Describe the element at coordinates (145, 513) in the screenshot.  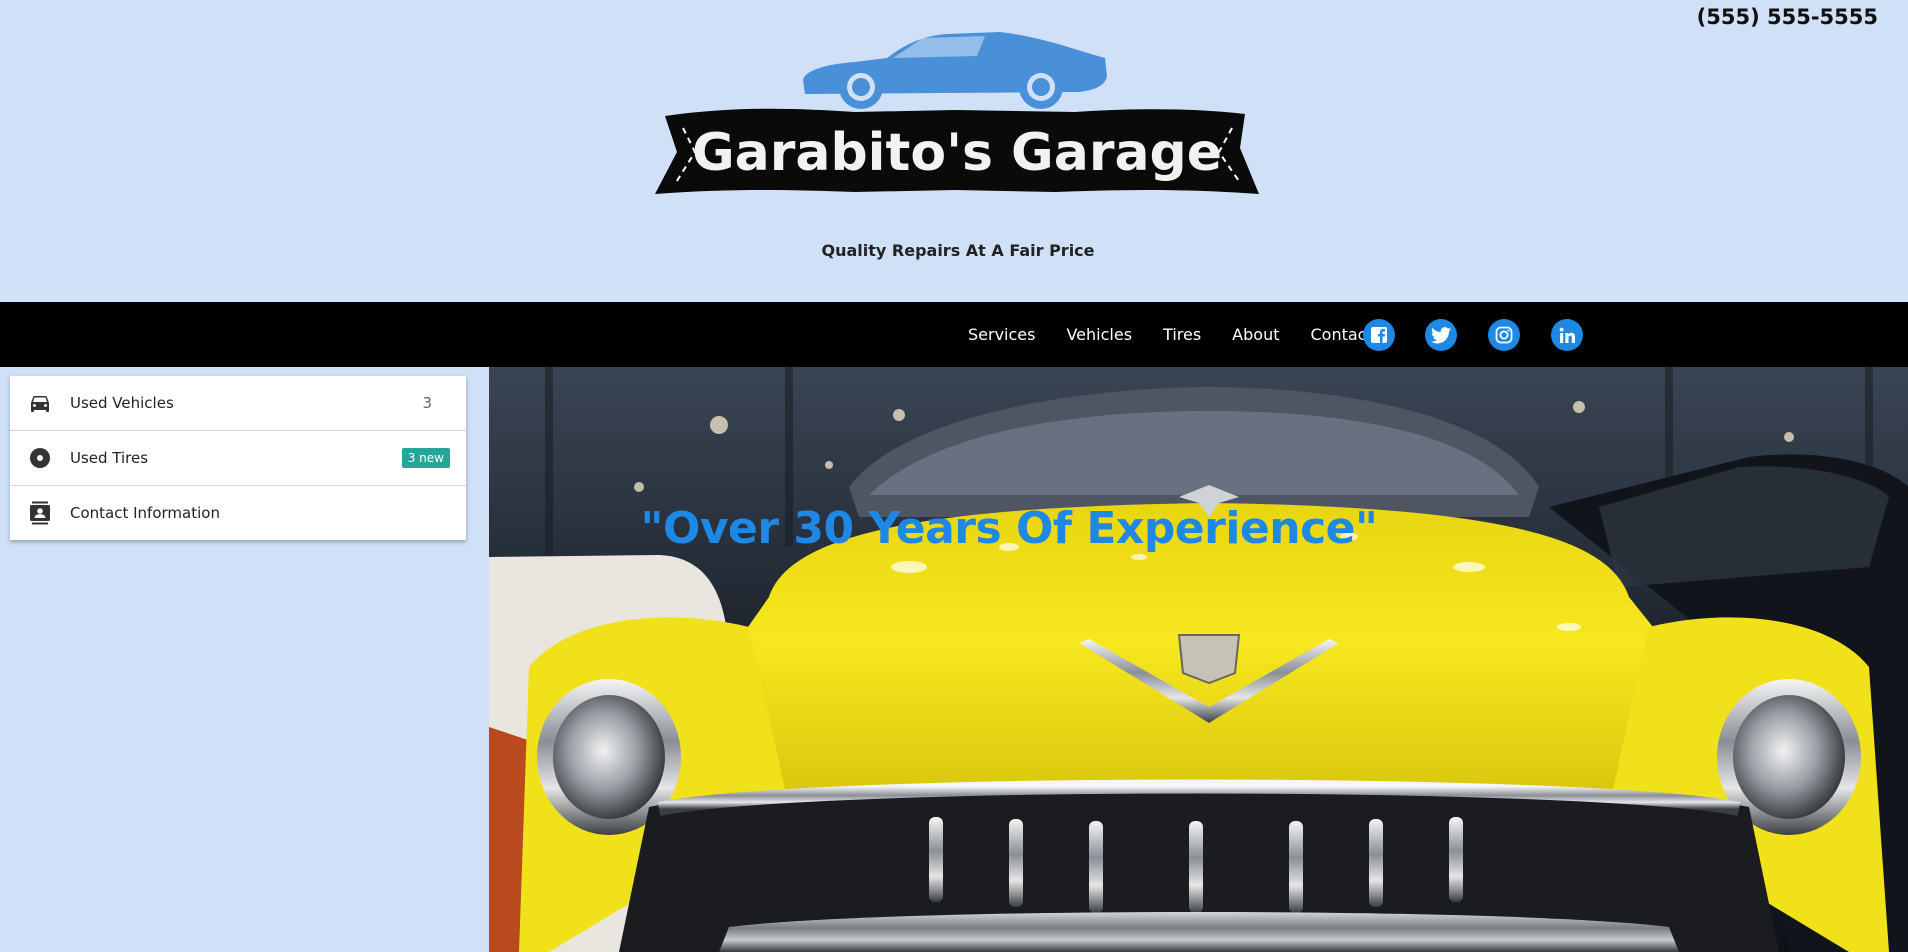
I see `sidebar-item-label: Contact Information` at that location.